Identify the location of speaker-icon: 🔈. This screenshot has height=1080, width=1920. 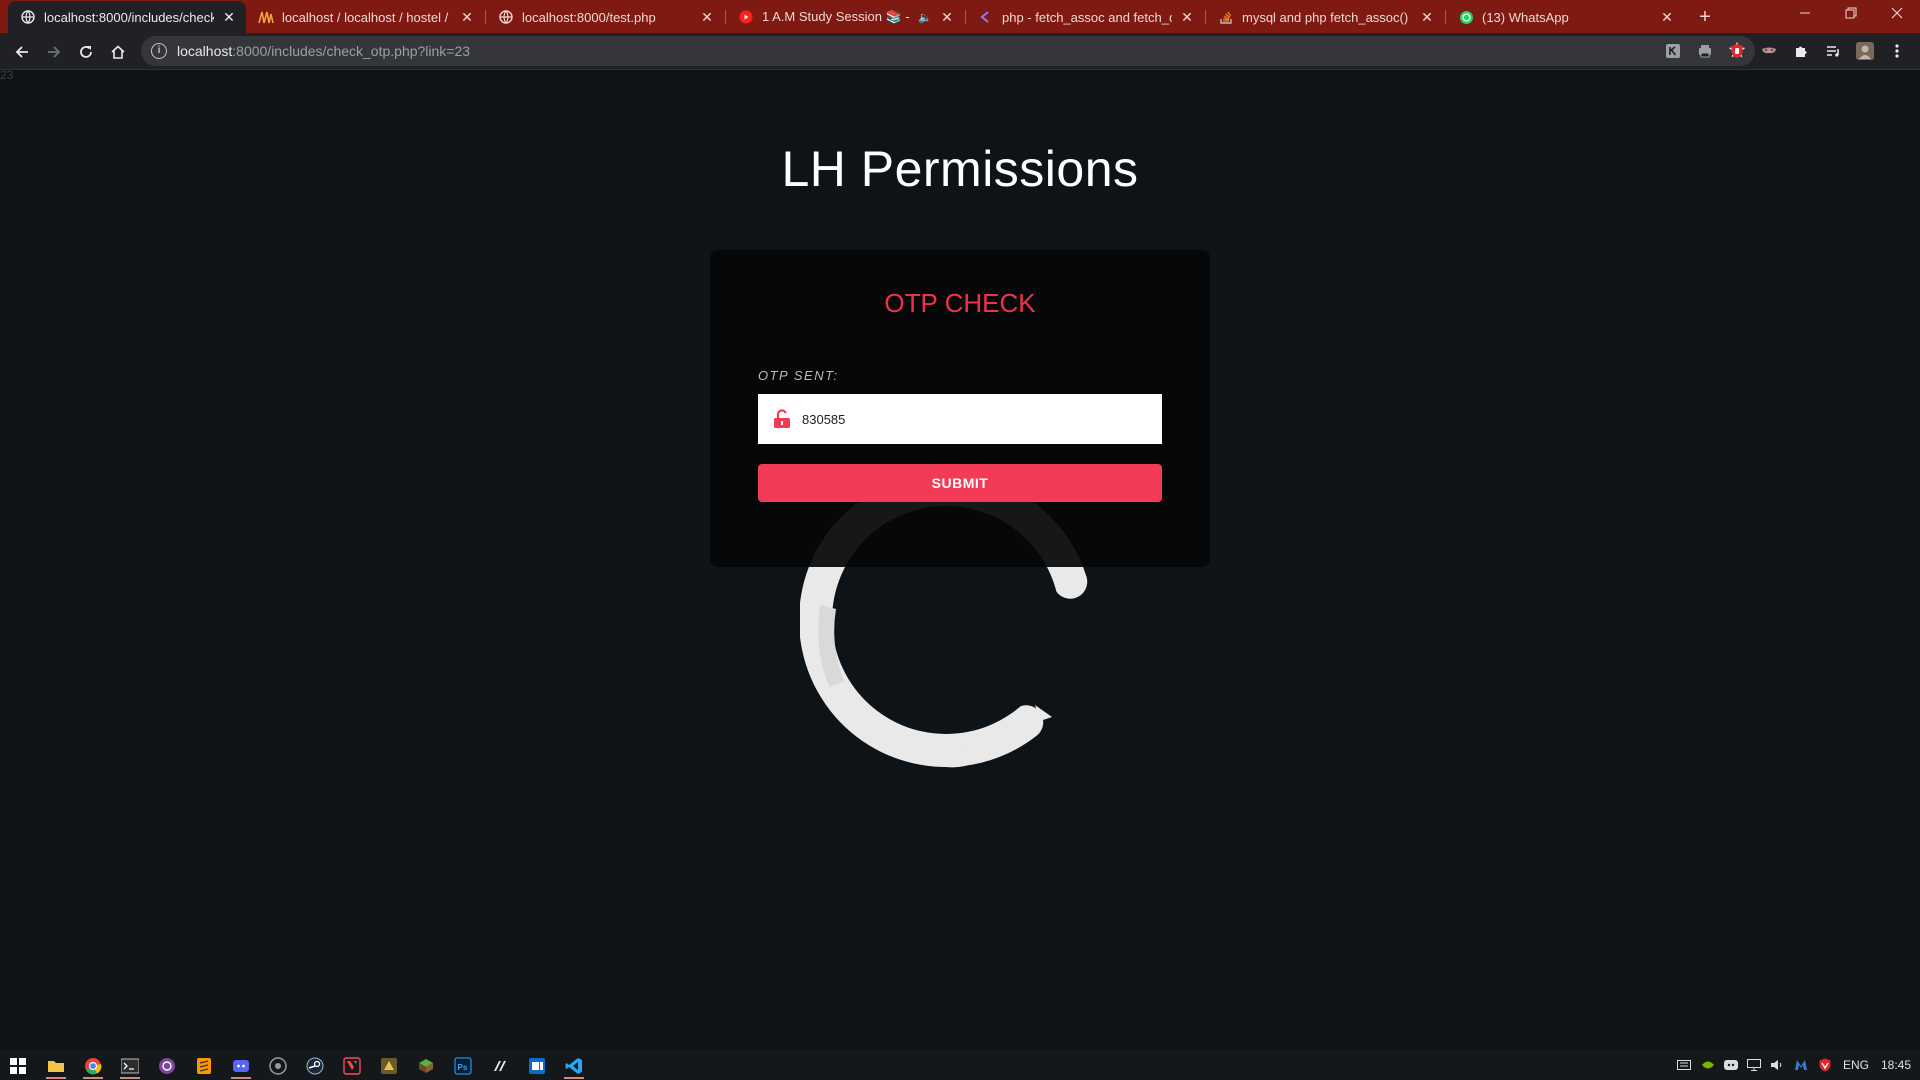
(925, 17).